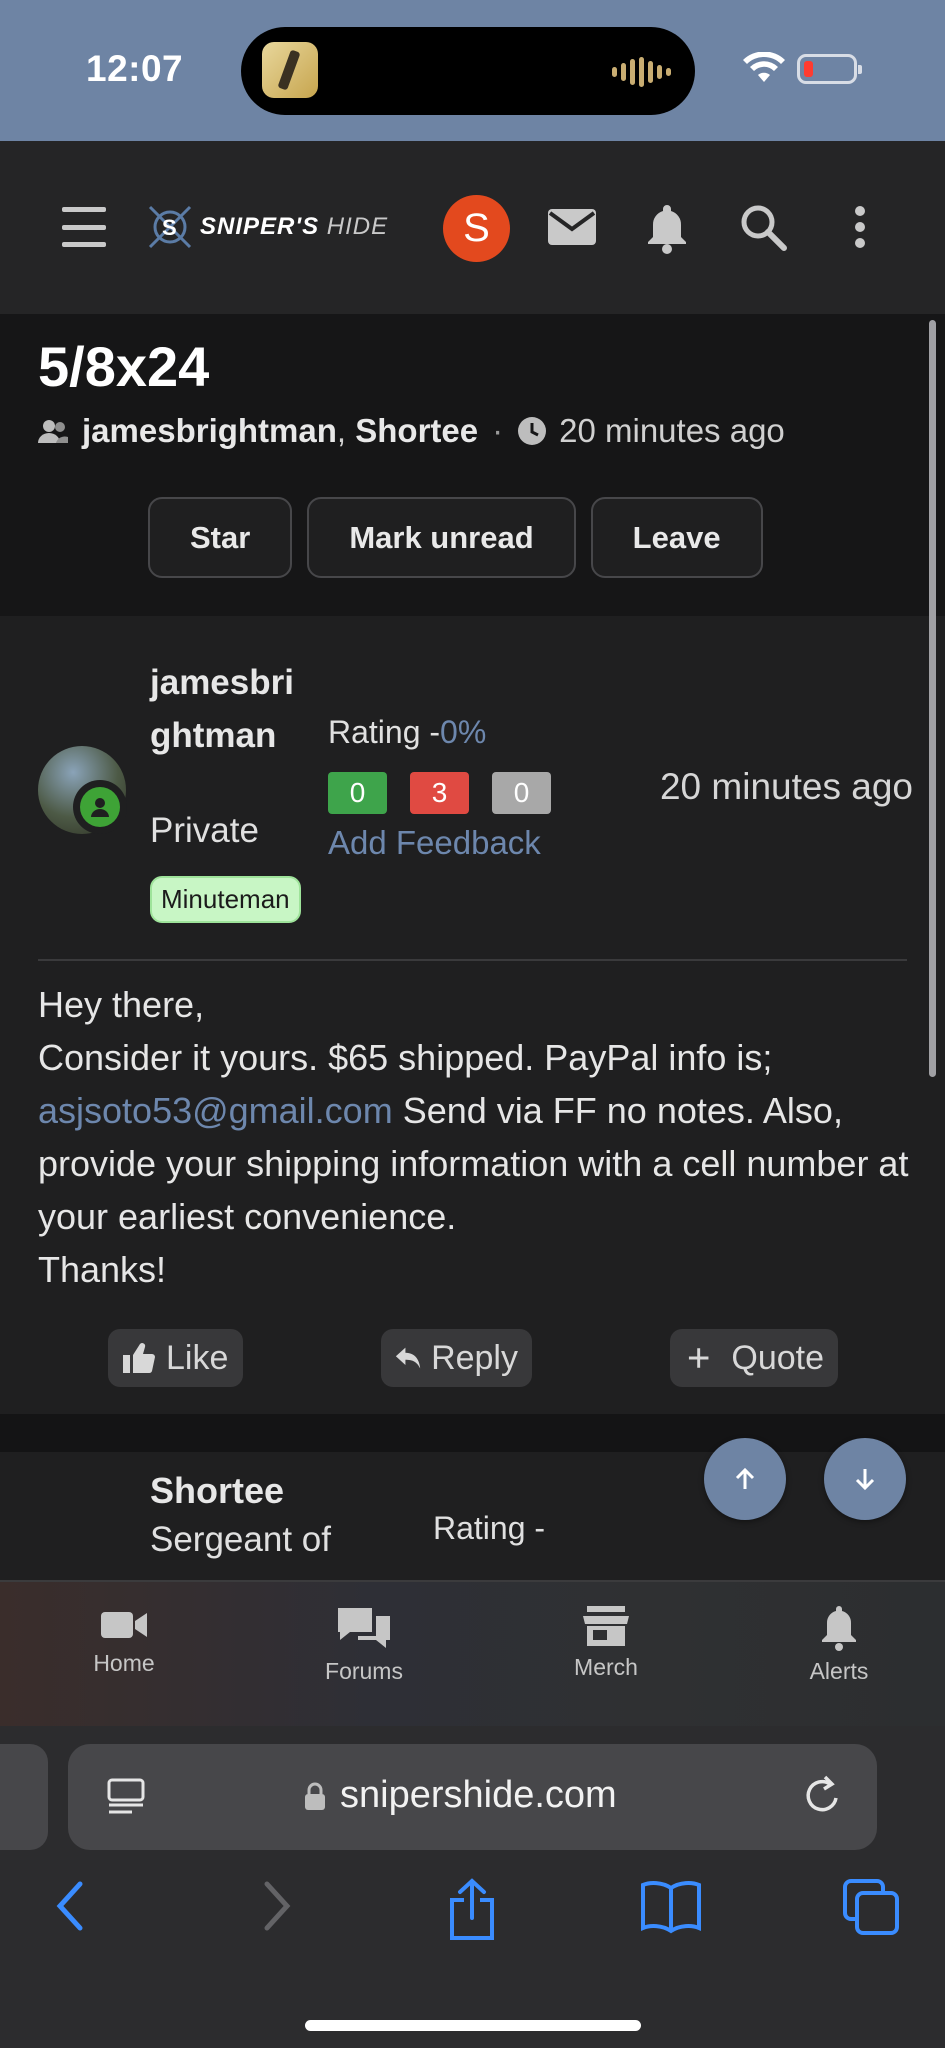  What do you see at coordinates (275, 1906) in the screenshot?
I see `forward-icon` at bounding box center [275, 1906].